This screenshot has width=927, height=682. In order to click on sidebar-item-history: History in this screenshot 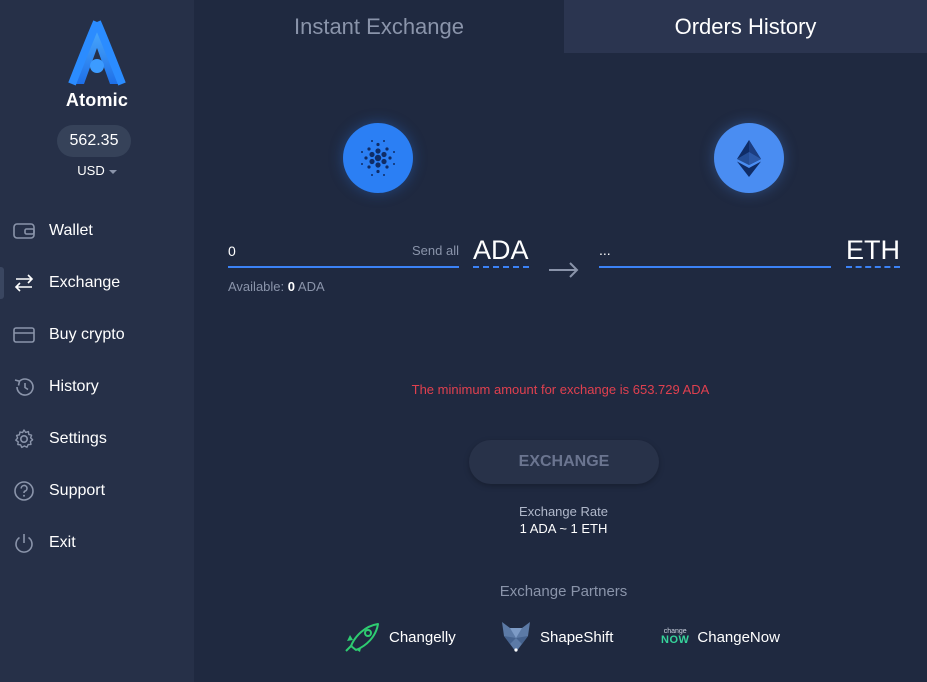, I will do `click(97, 387)`.